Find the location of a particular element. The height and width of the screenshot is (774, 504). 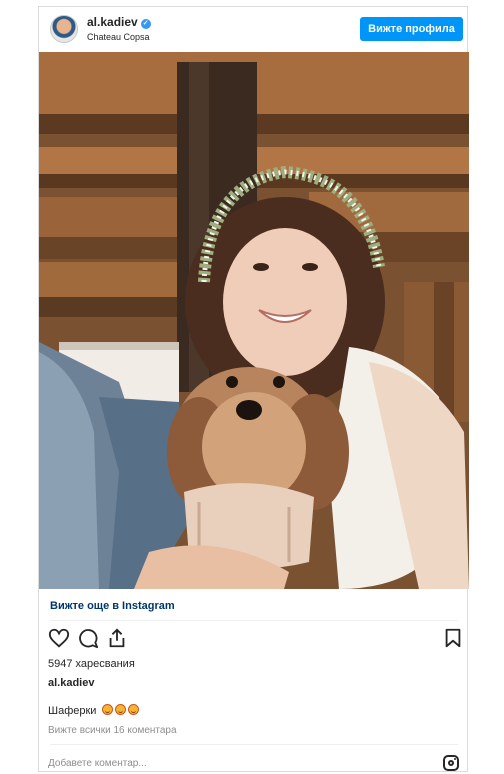

post-caption: Шаферки is located at coordinates (93, 710).